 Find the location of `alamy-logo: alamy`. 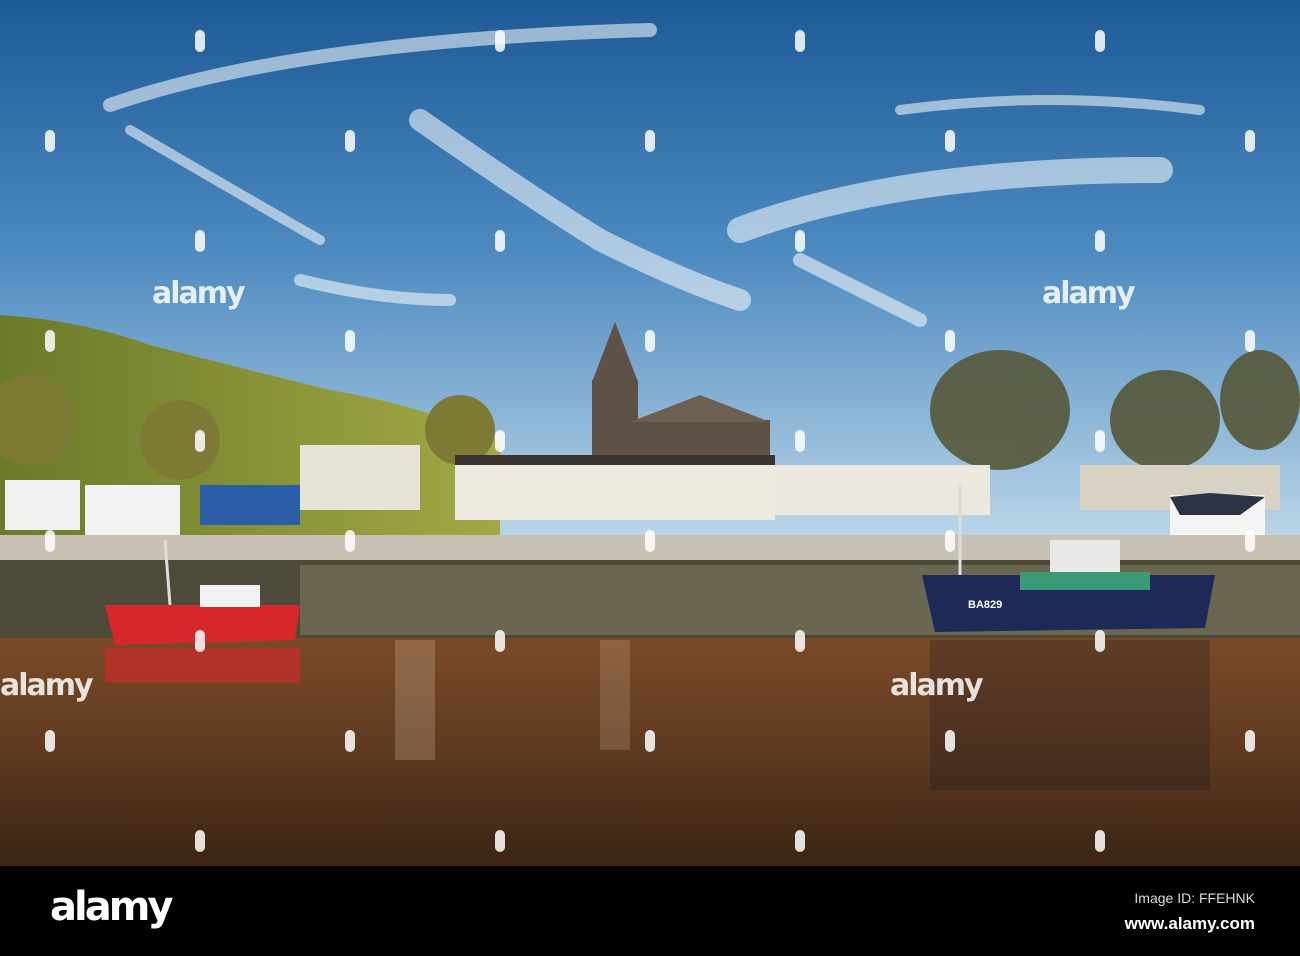

alamy-logo: alamy is located at coordinates (111, 907).